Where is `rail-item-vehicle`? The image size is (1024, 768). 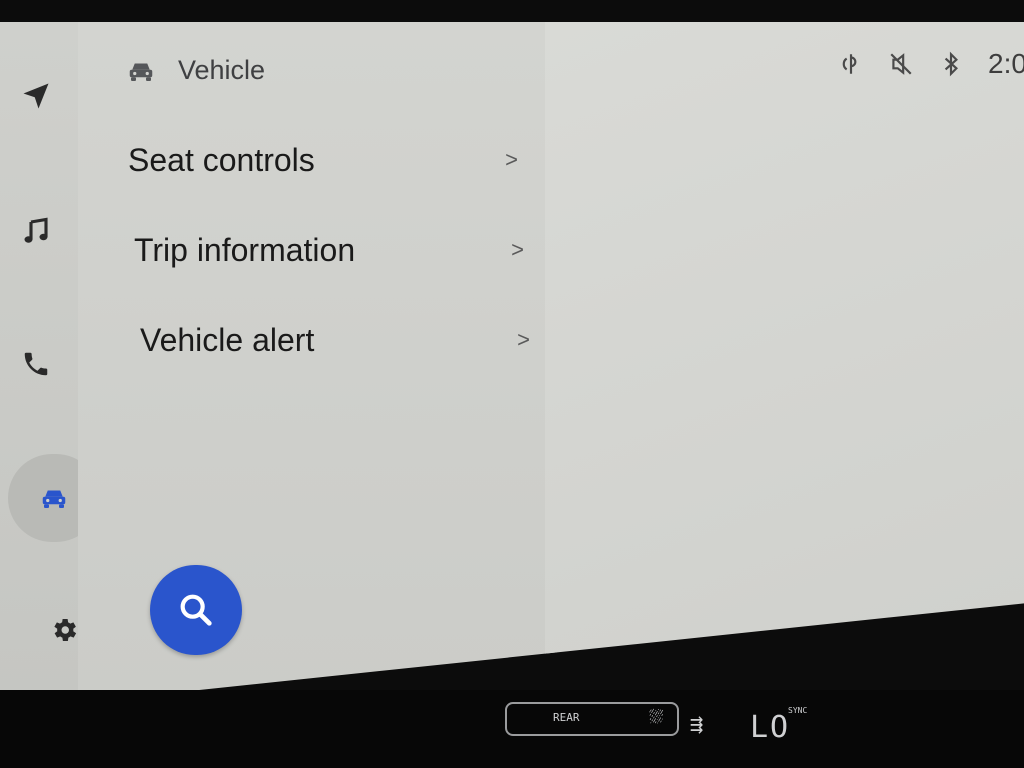 rail-item-vehicle is located at coordinates (54, 498).